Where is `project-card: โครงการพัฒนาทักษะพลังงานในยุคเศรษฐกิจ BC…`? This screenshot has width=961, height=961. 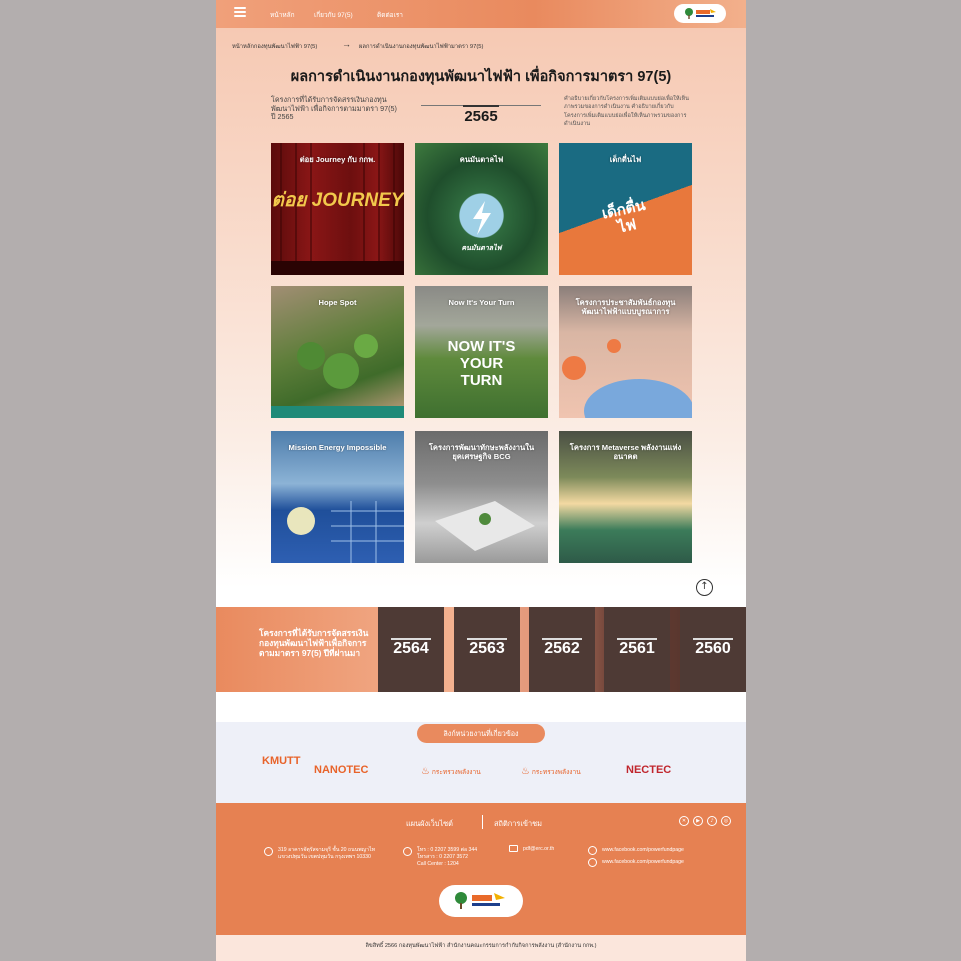
project-card: โครงการพัฒนาทักษะพลังงานในยุคเศรษฐกิจ BC… is located at coordinates (481, 497).